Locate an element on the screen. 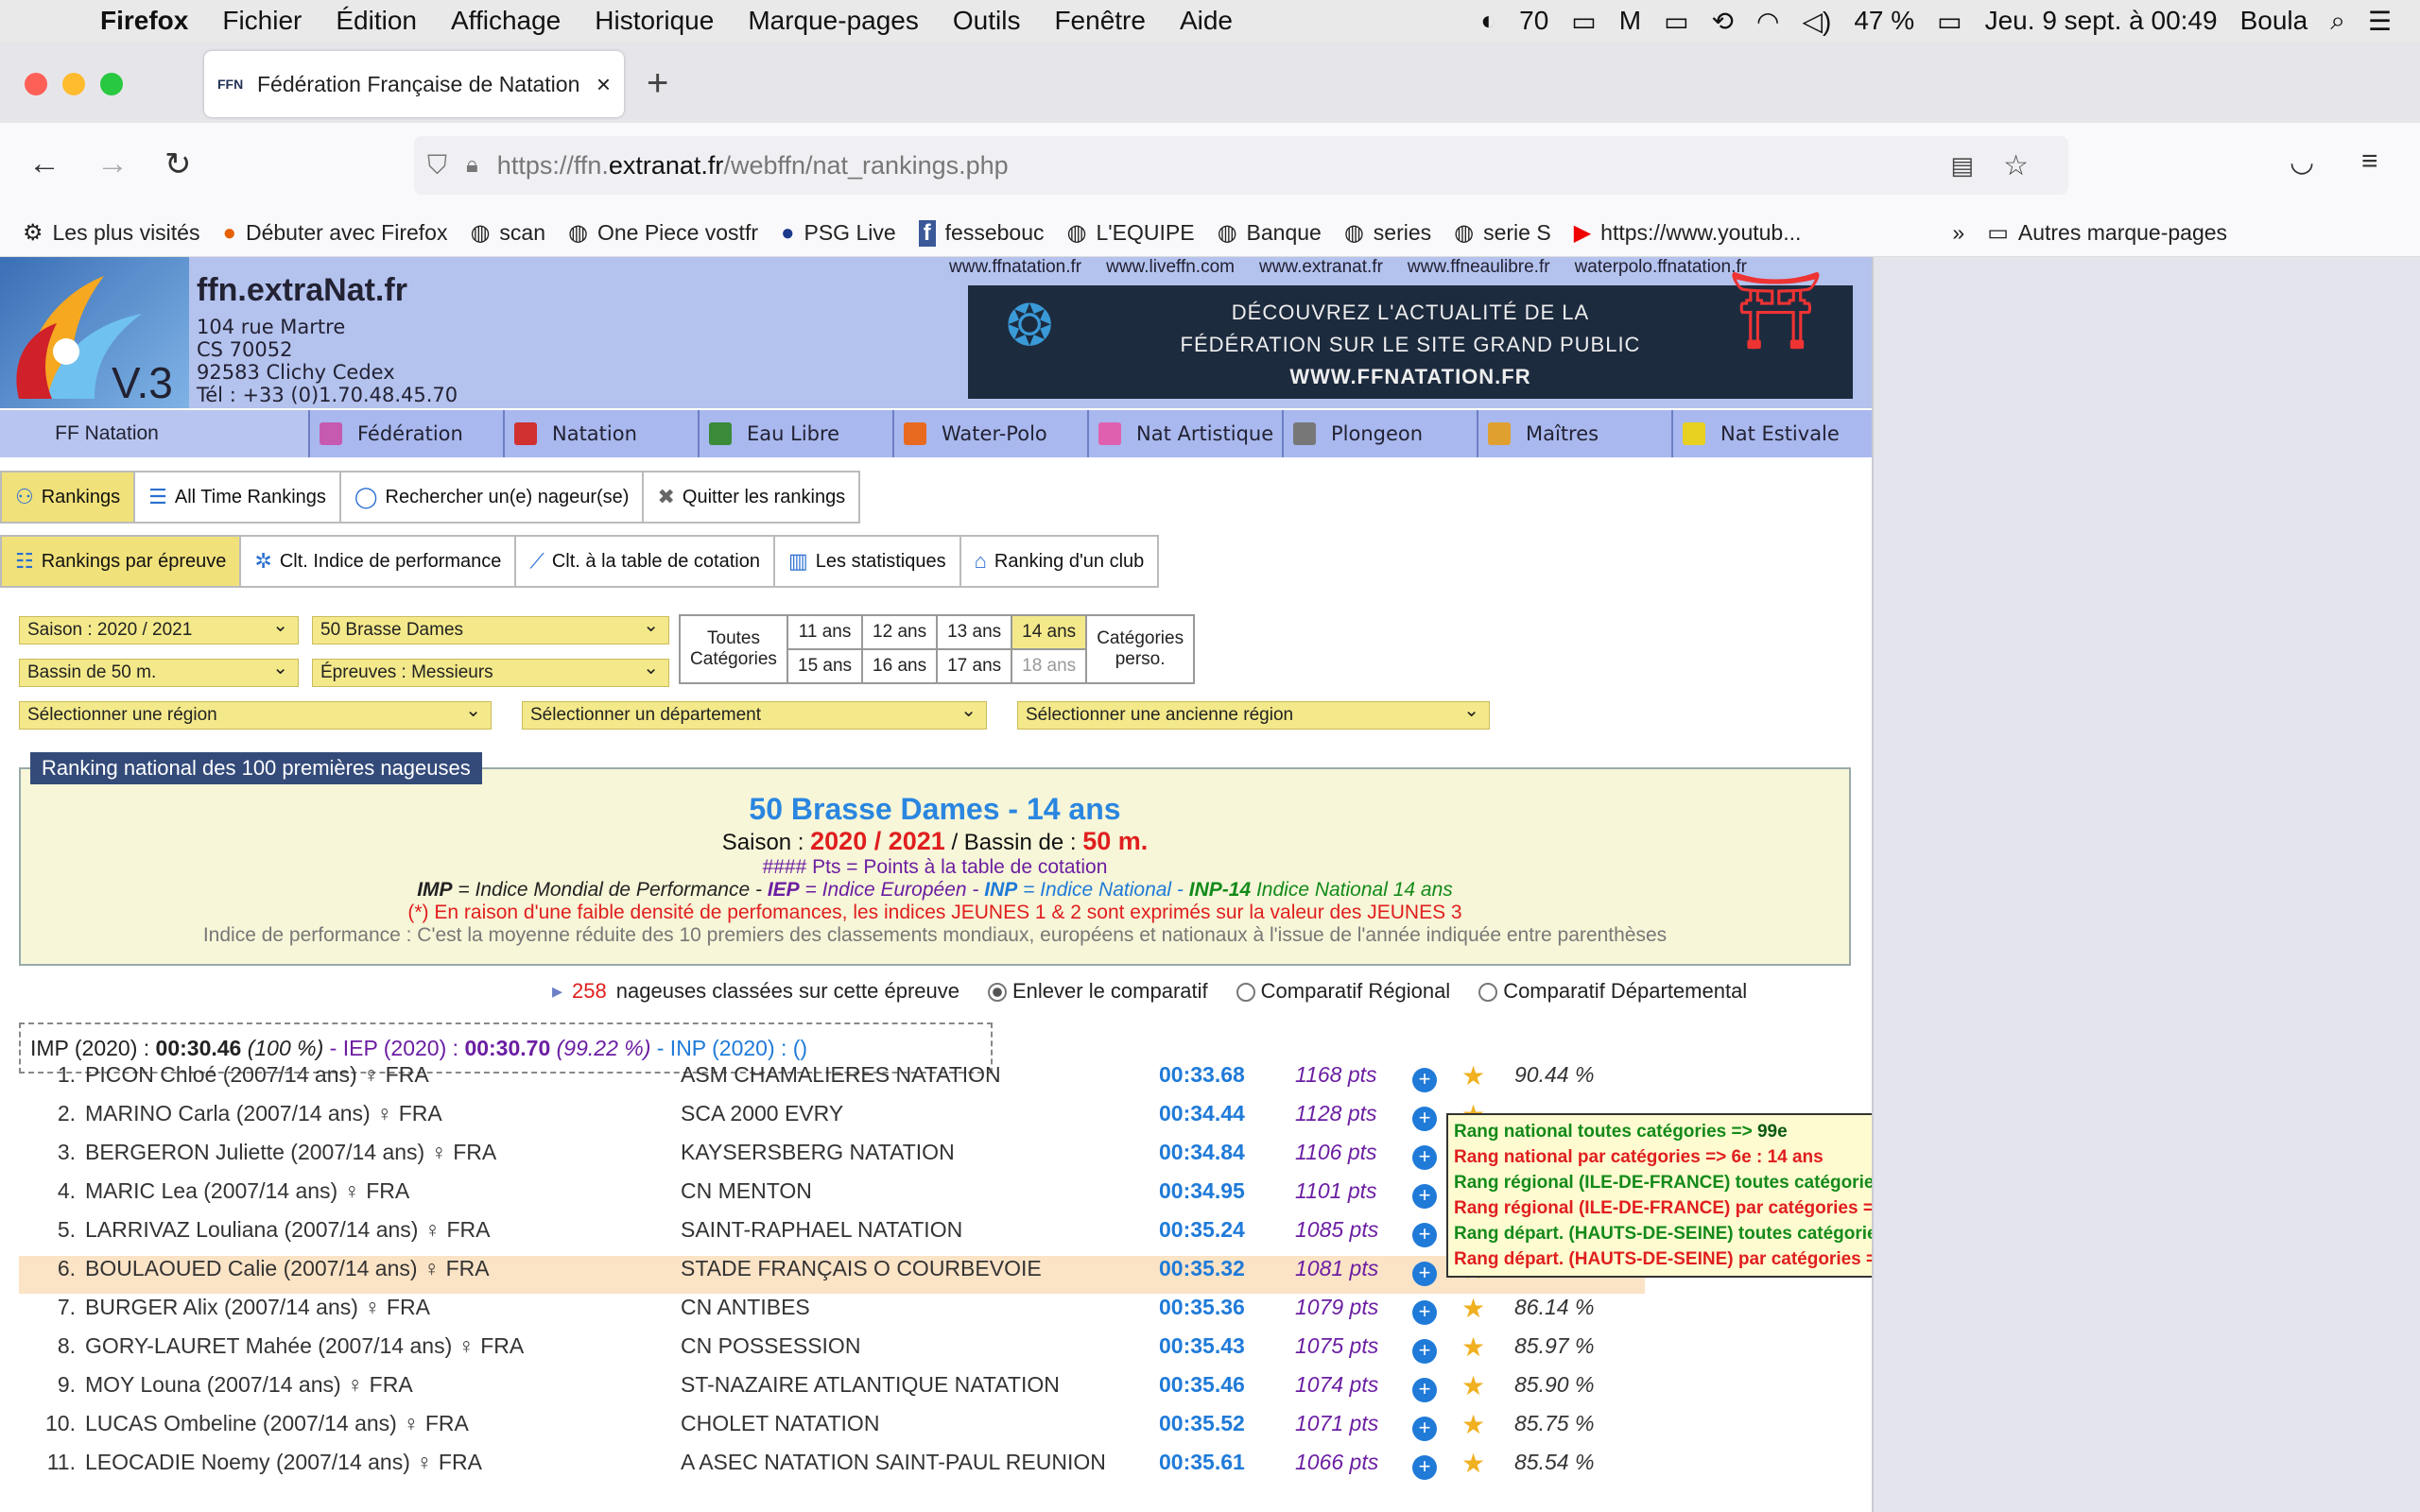 The image size is (2420, 1512). bookmark-lequipe: ◍ L'EQUIPE is located at coordinates (1131, 233).